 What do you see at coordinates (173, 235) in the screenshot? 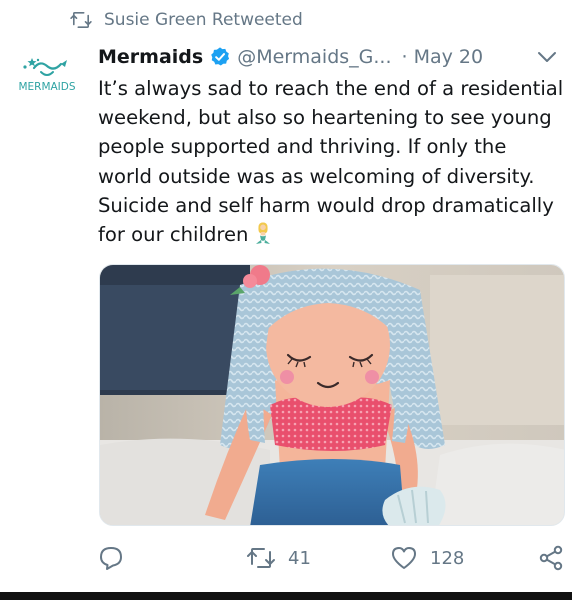
I see `tweet-text-line: for our children` at bounding box center [173, 235].